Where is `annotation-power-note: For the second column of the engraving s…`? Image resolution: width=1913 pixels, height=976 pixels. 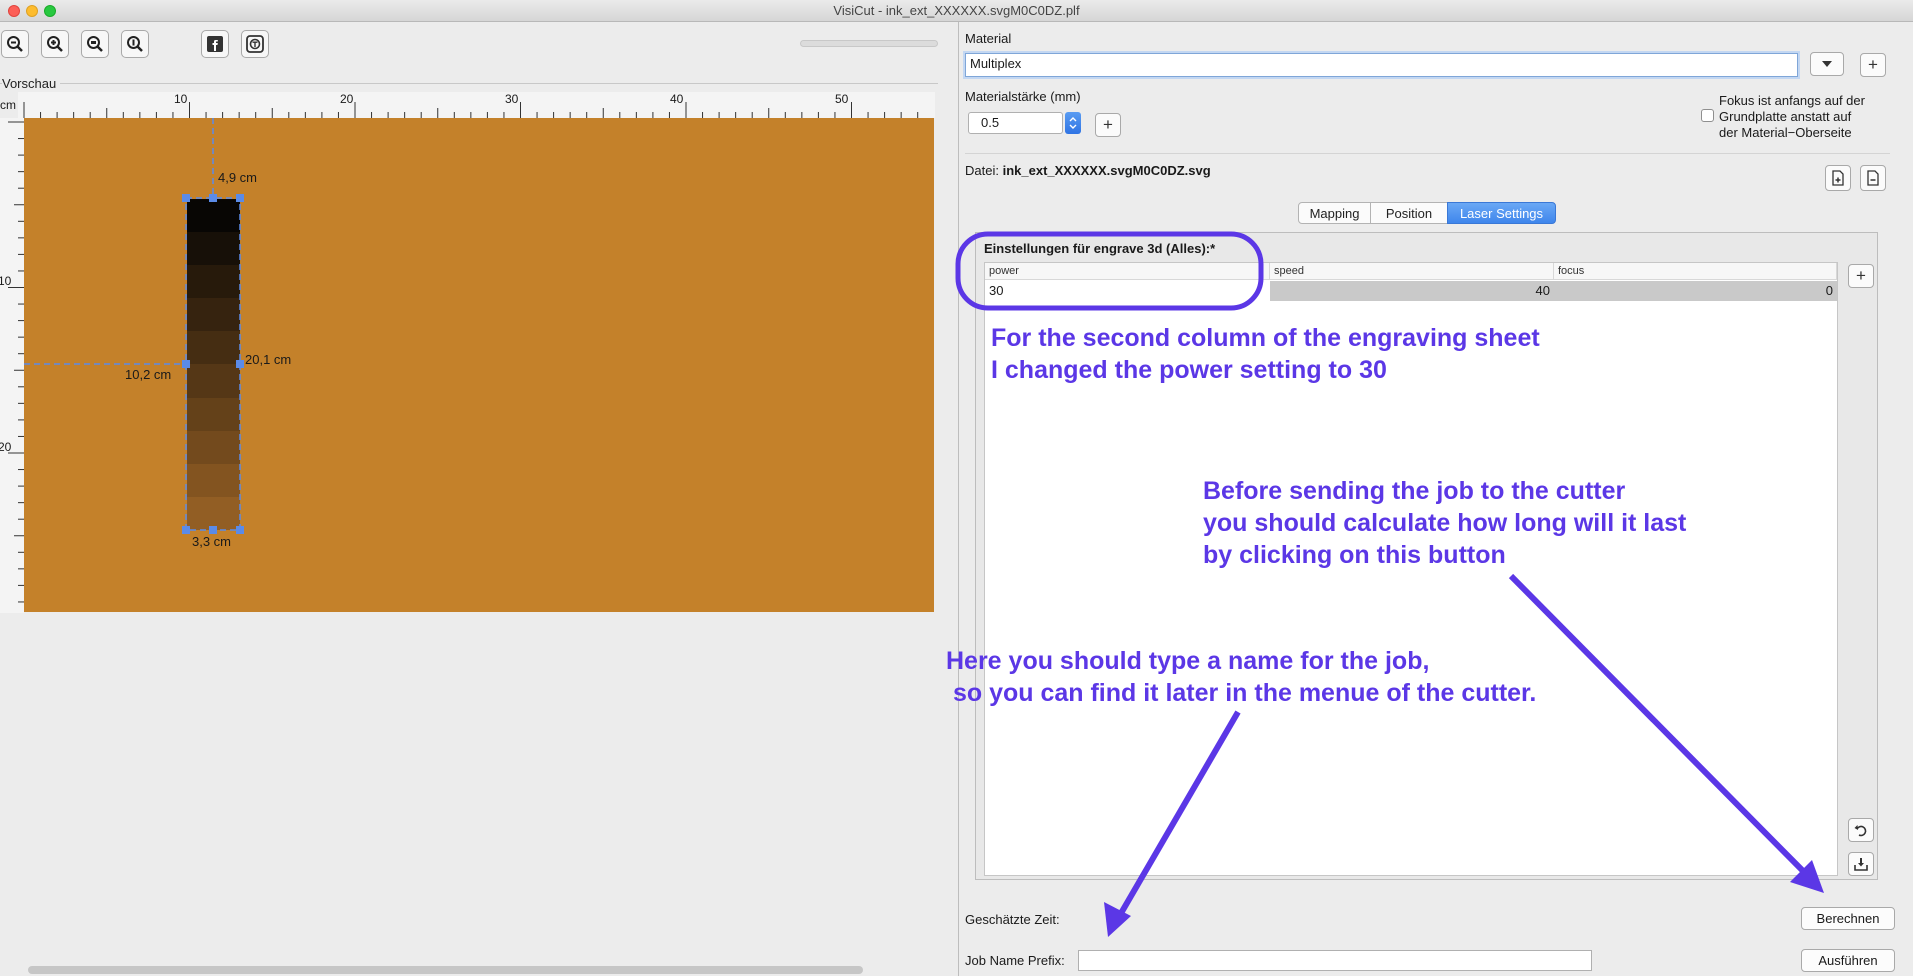
annotation-power-note: For the second column of the engraving s… is located at coordinates (1265, 354).